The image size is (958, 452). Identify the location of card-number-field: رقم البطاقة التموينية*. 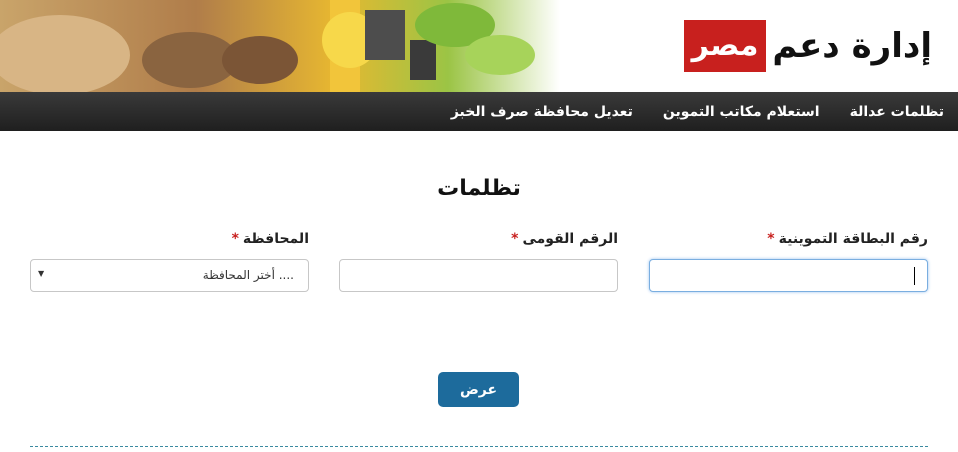
(788, 260).